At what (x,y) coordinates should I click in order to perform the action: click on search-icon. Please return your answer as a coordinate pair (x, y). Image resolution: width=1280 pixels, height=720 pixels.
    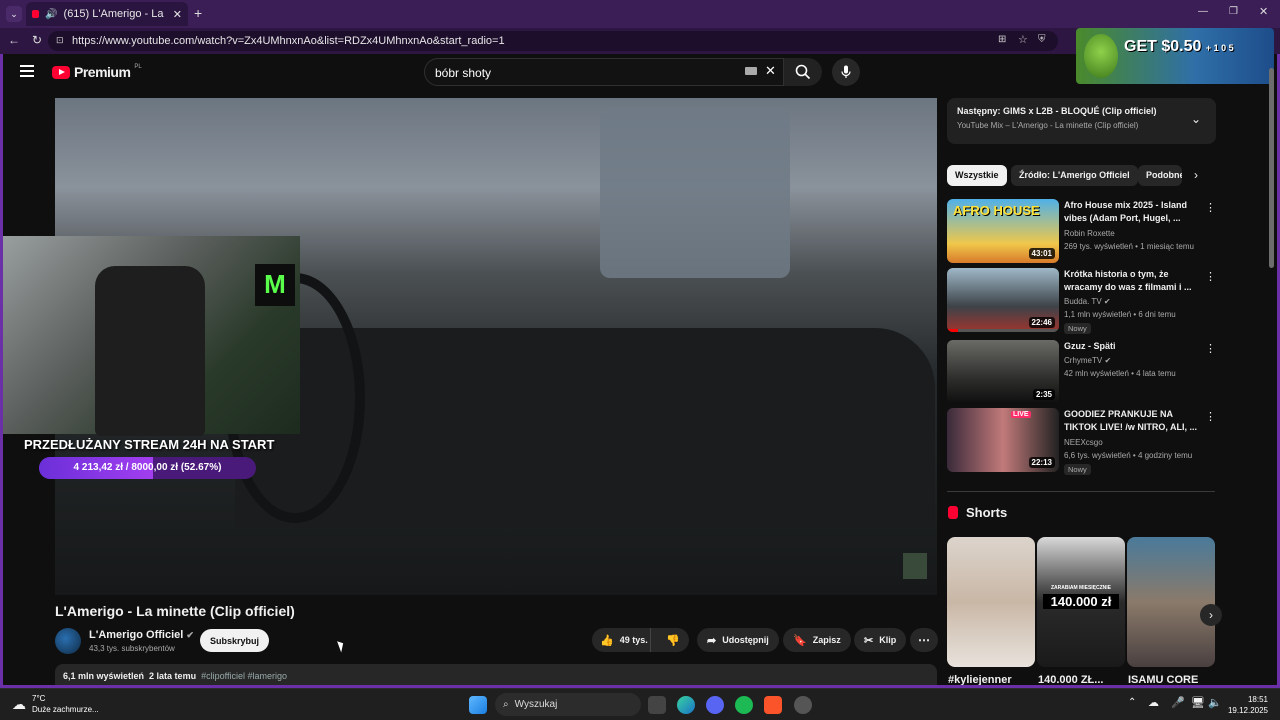
    Looking at the image, I should click on (803, 72).